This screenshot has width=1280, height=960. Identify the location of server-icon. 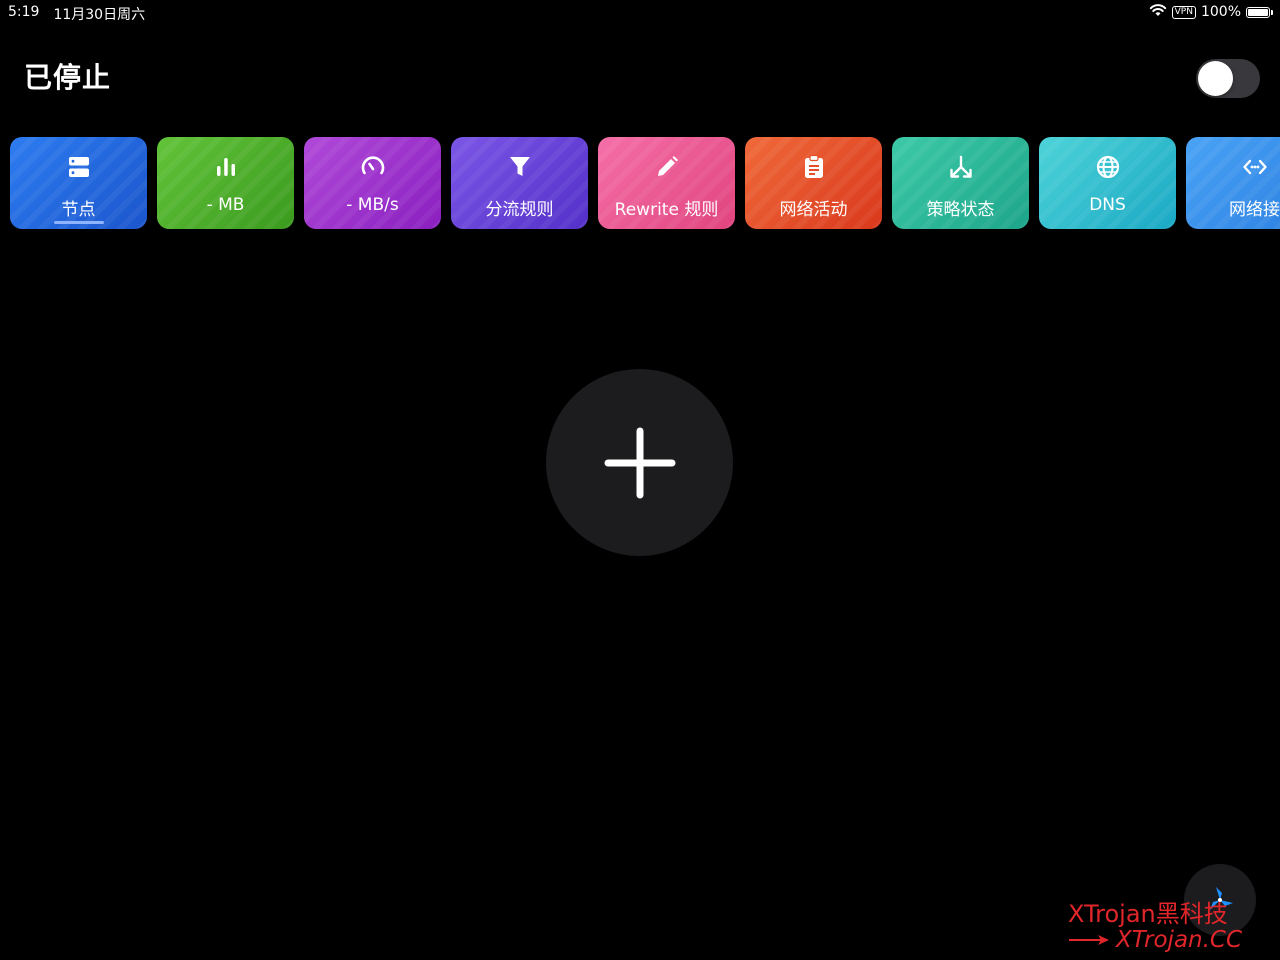
(79, 167).